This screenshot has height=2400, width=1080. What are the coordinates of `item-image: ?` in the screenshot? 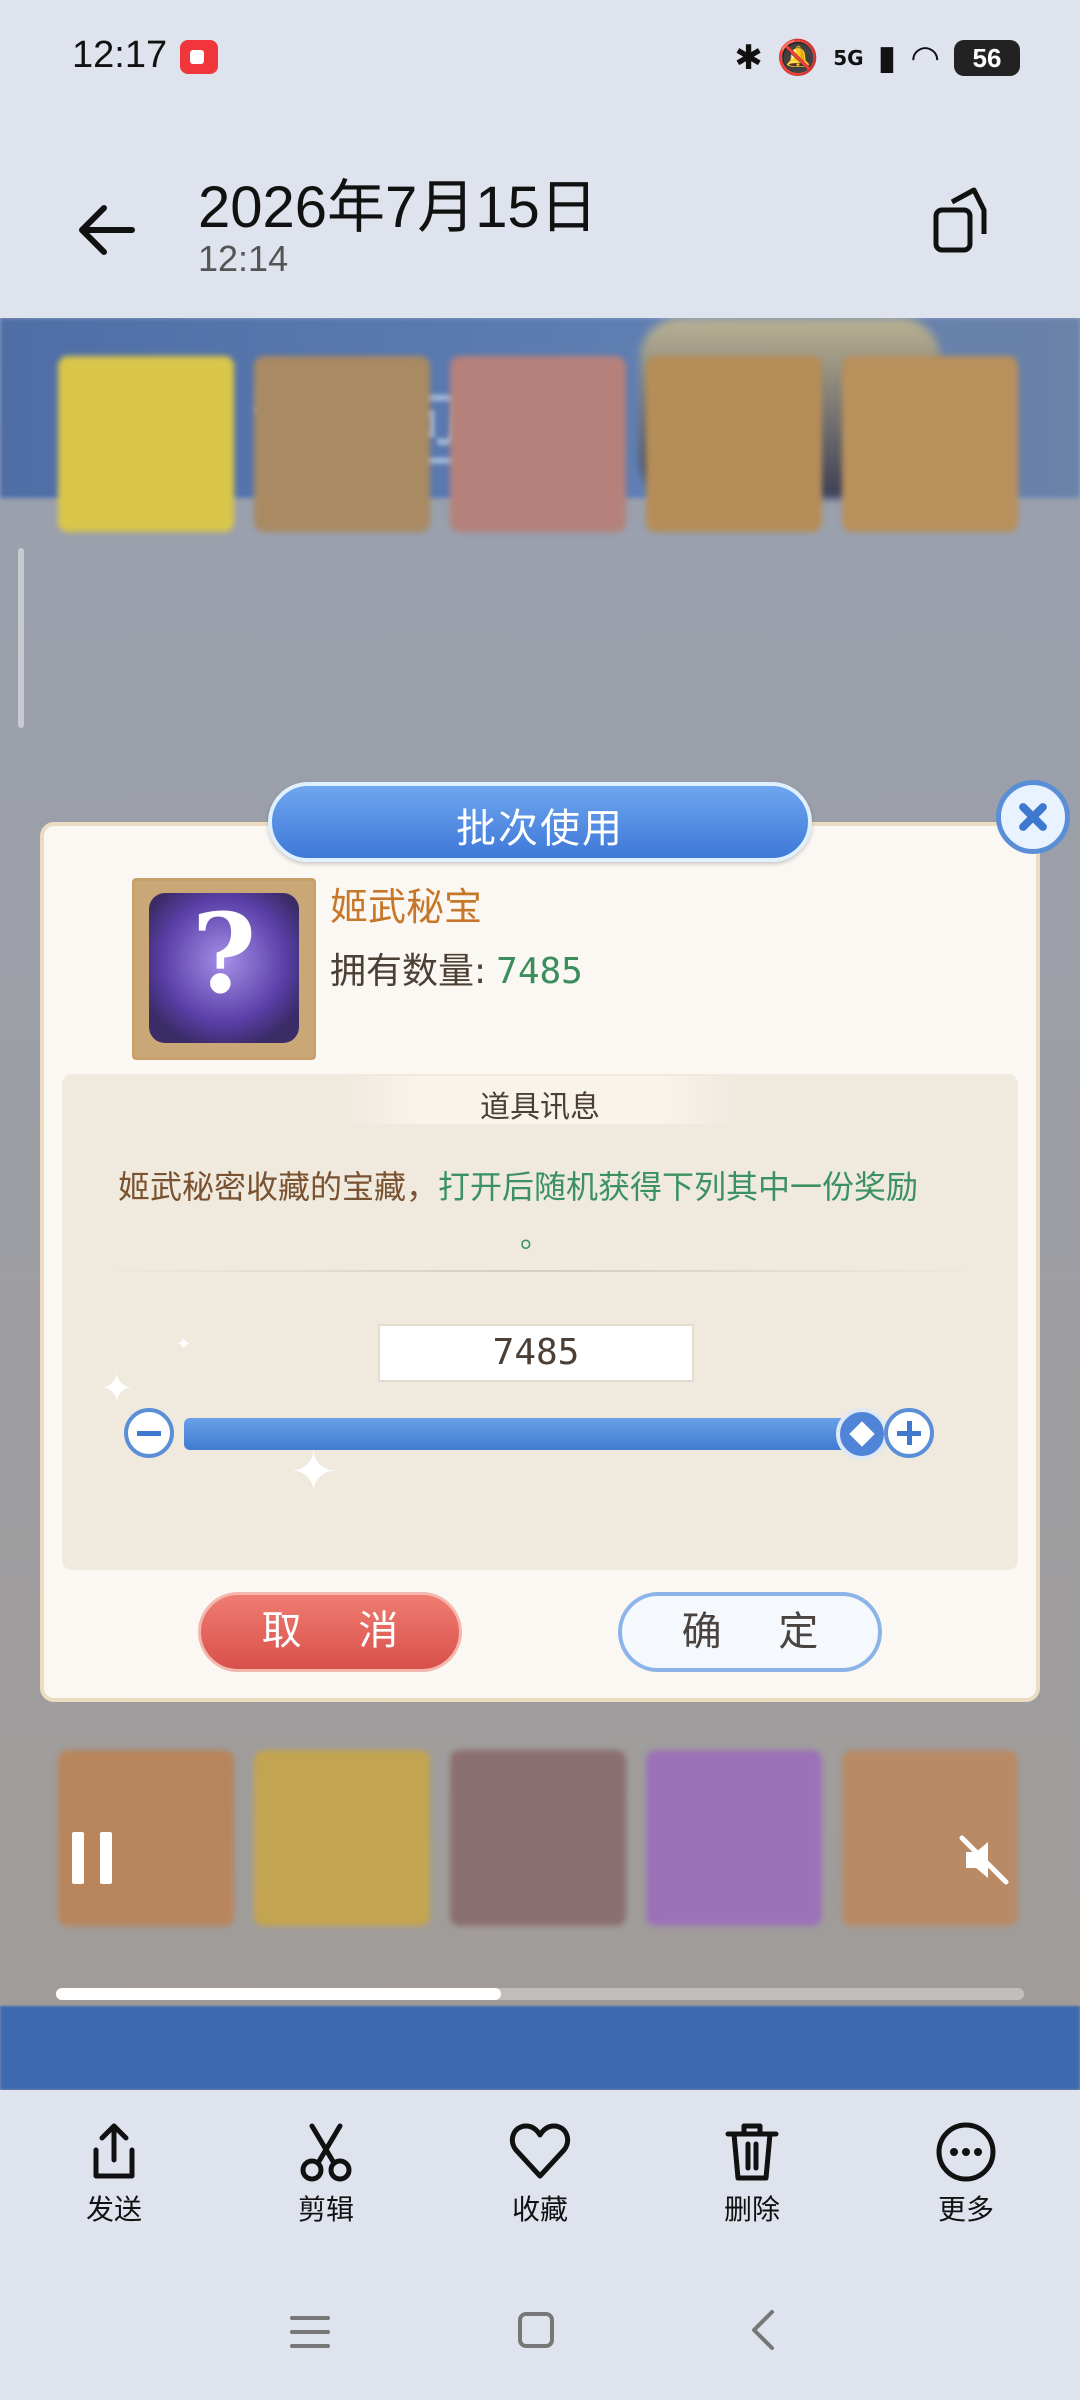 It's located at (224, 969).